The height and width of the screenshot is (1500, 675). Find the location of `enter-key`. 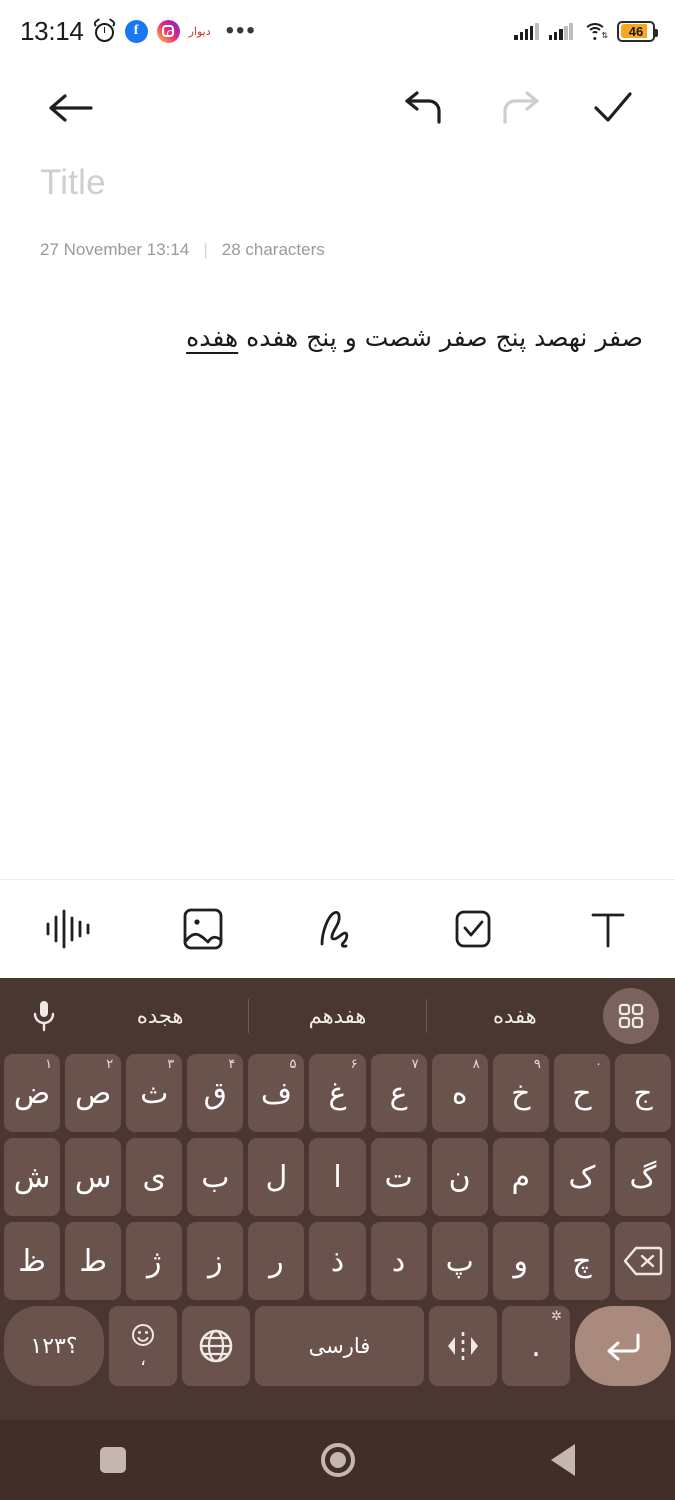

enter-key is located at coordinates (623, 1346).